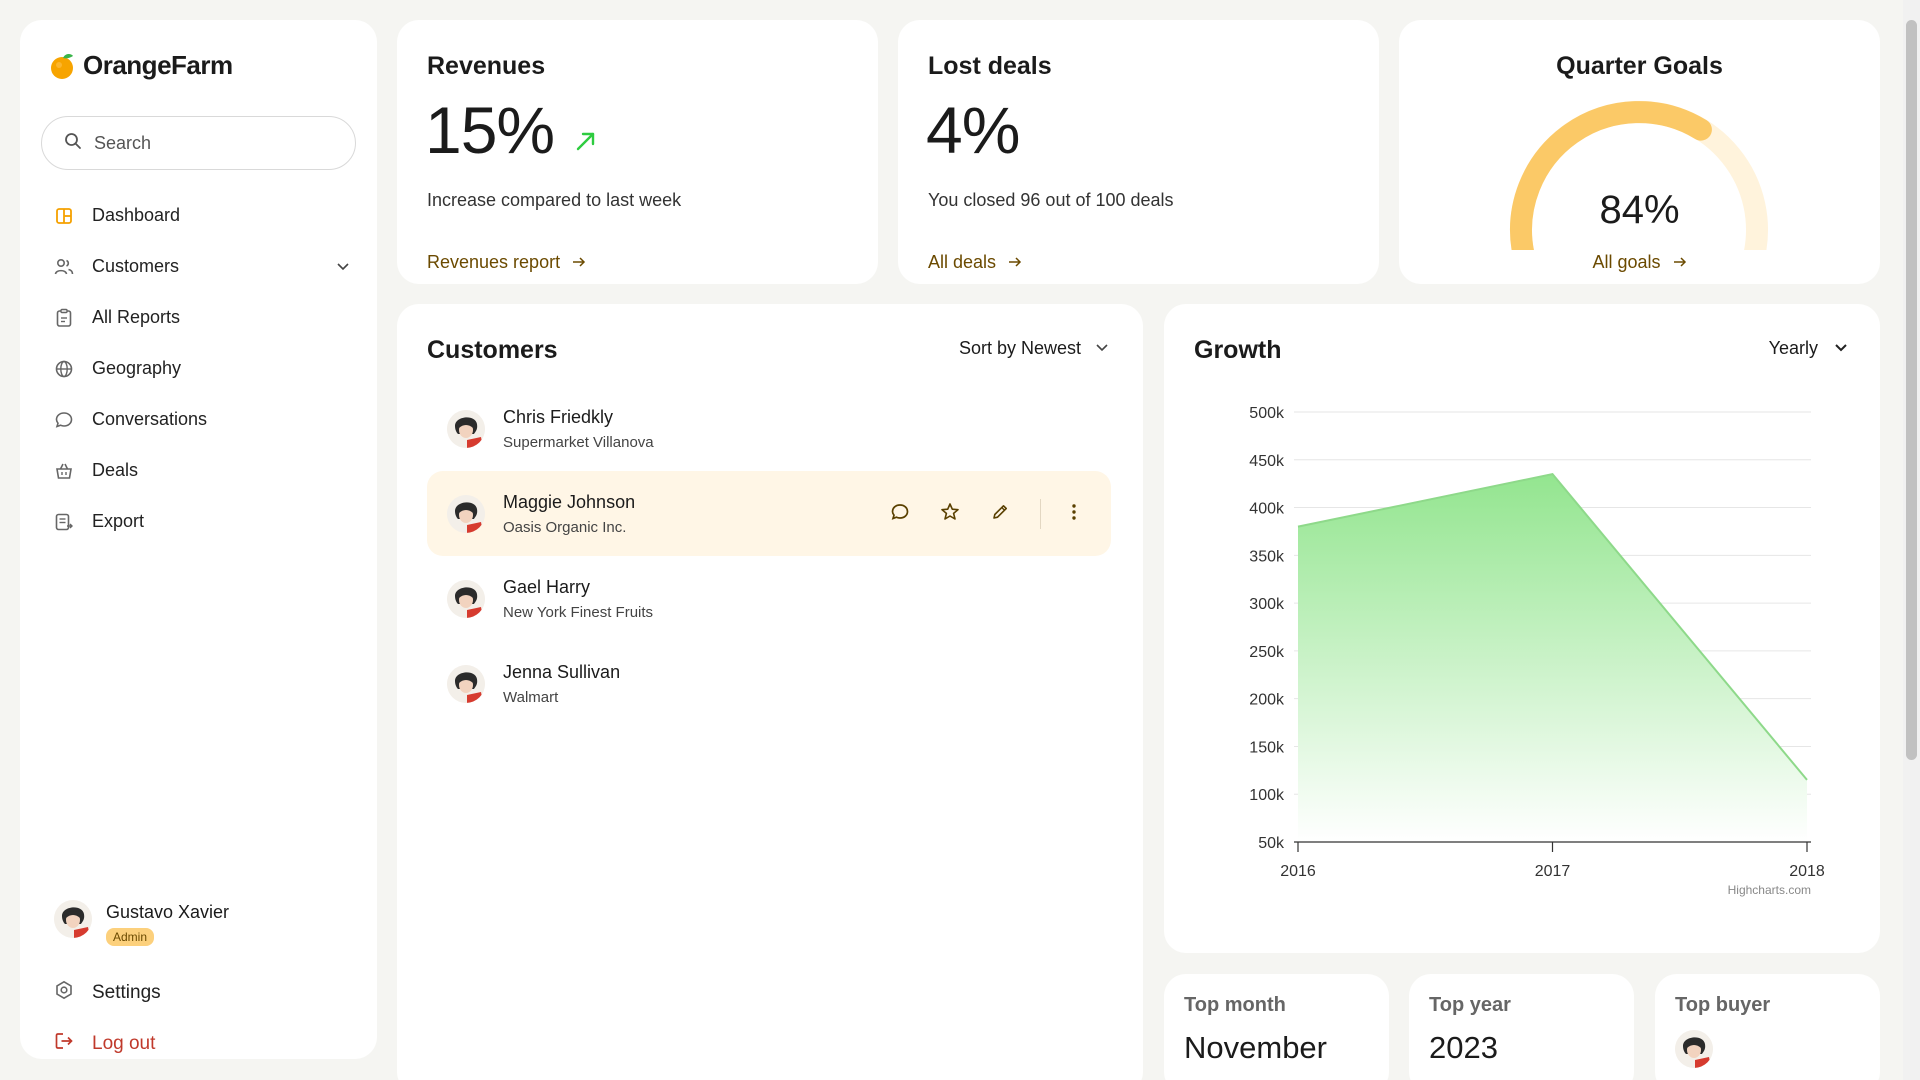  Describe the element at coordinates (554, 200) in the screenshot. I see `revenues-subtitle: Increase compared to last week` at that location.